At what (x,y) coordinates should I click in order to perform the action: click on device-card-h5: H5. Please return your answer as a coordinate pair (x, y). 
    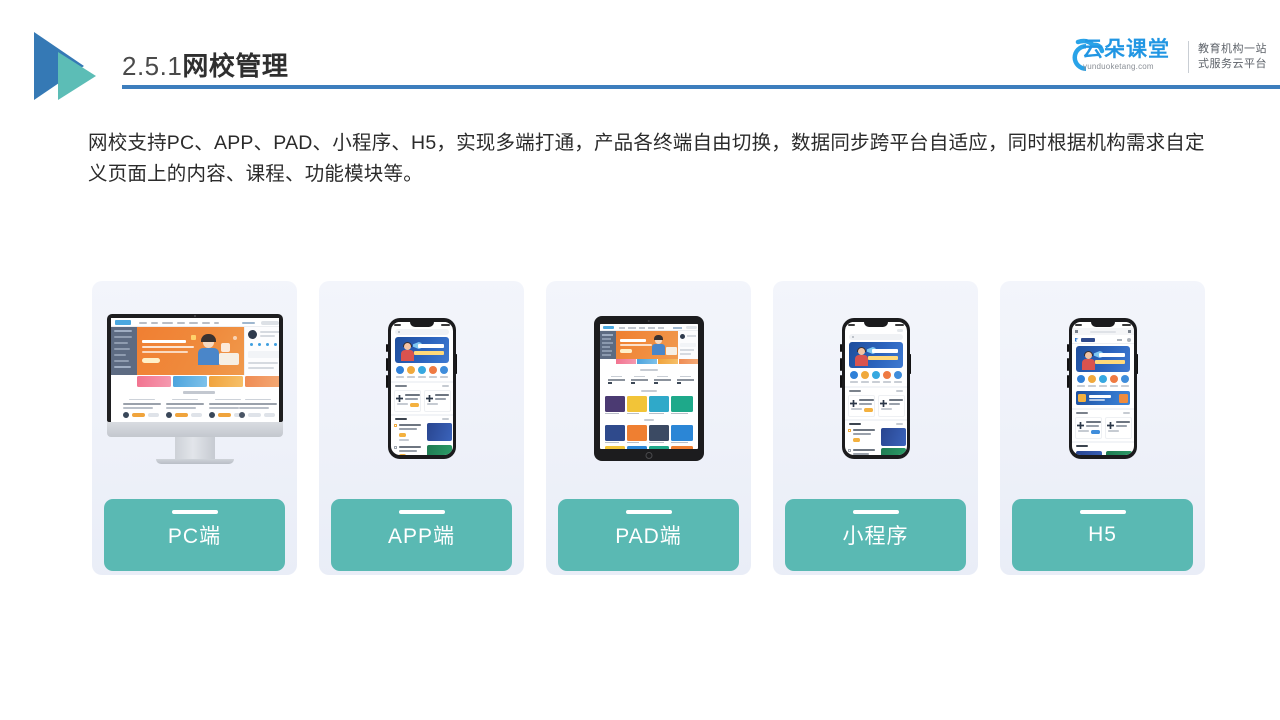
    Looking at the image, I should click on (1102, 428).